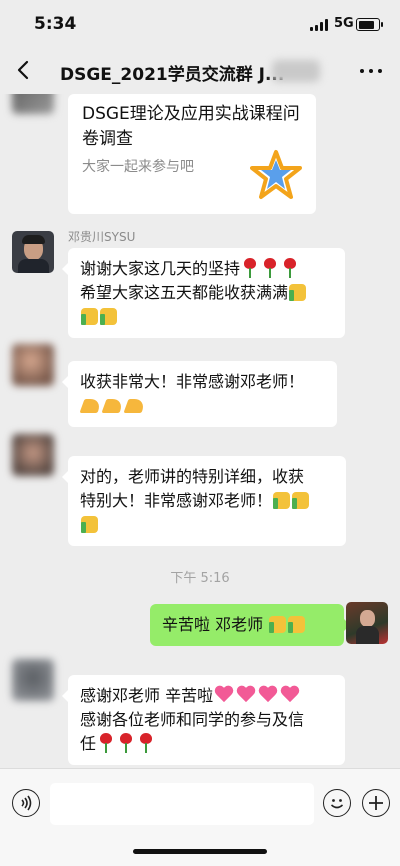  What do you see at coordinates (192, 476) in the screenshot?
I see `message-text: 对的，老师讲的特别详细，收获` at bounding box center [192, 476].